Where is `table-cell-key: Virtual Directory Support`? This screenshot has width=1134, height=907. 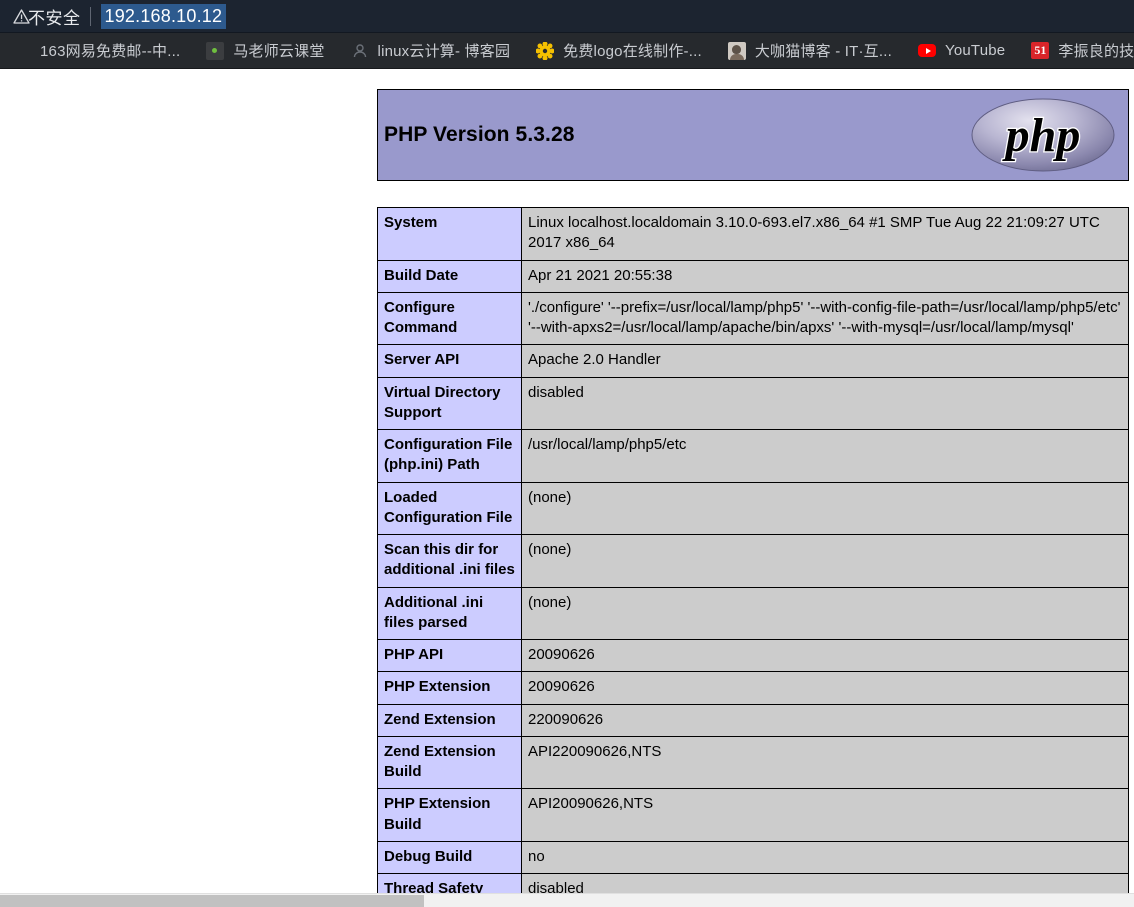 table-cell-key: Virtual Directory Support is located at coordinates (449, 403).